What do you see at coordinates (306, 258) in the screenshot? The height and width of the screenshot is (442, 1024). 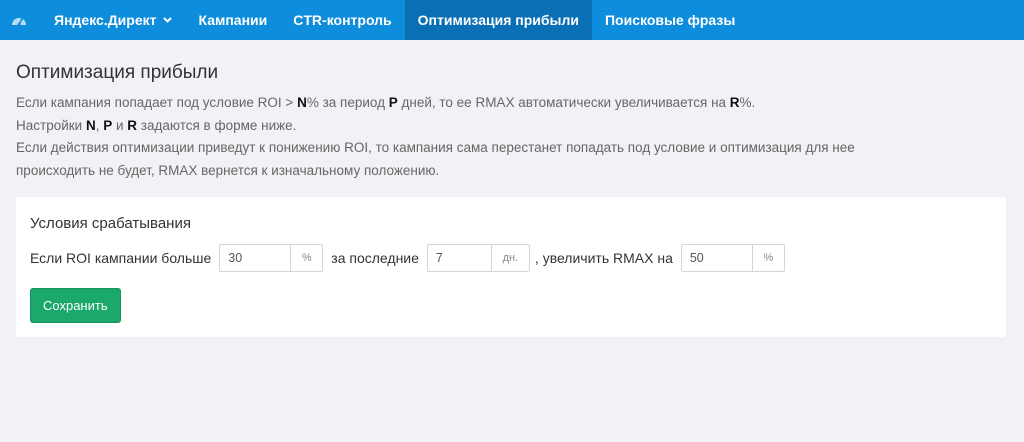 I see `roi-unit-addon: %` at bounding box center [306, 258].